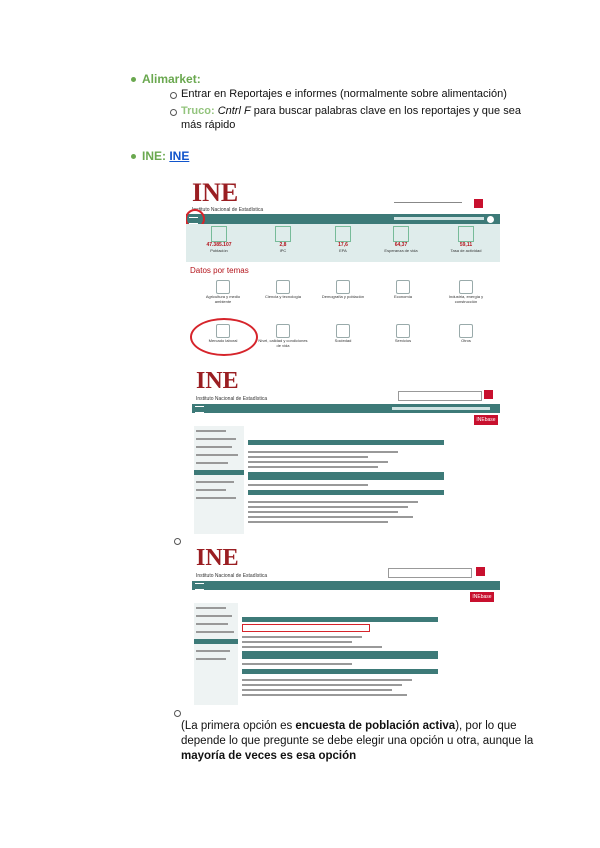  I want to click on services-icon, so click(403, 331).